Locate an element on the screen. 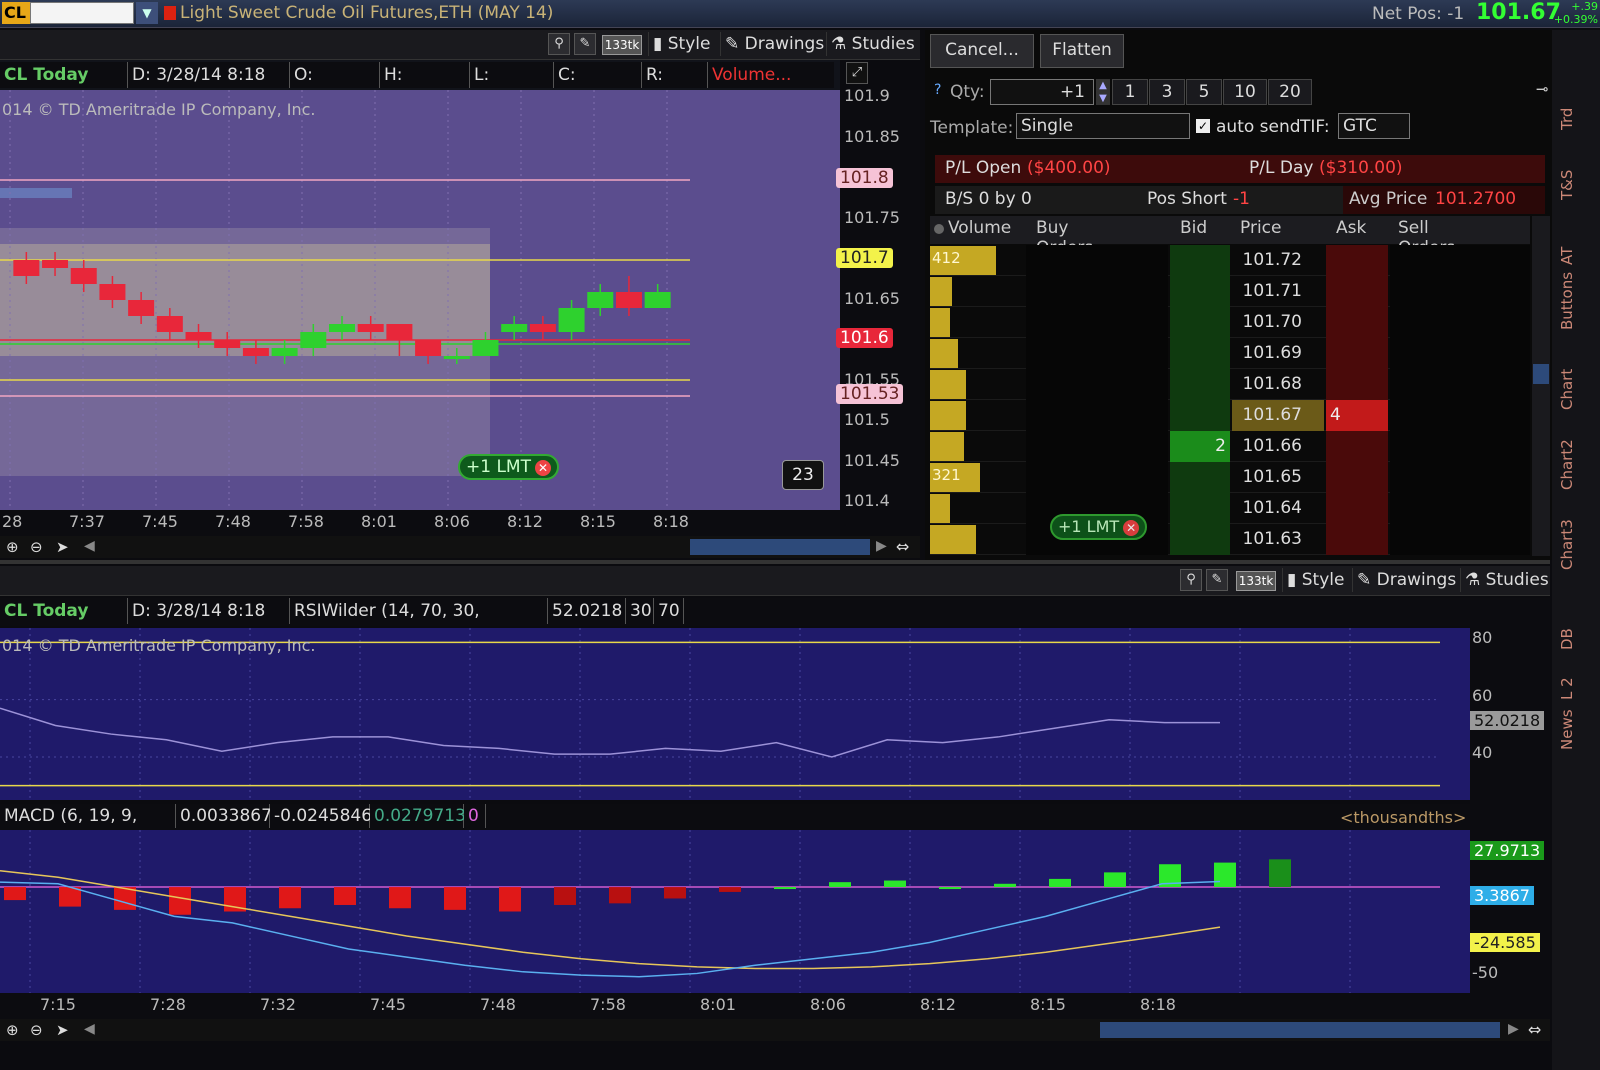  style-menu-2: ▮ Style is located at coordinates (1313, 580).